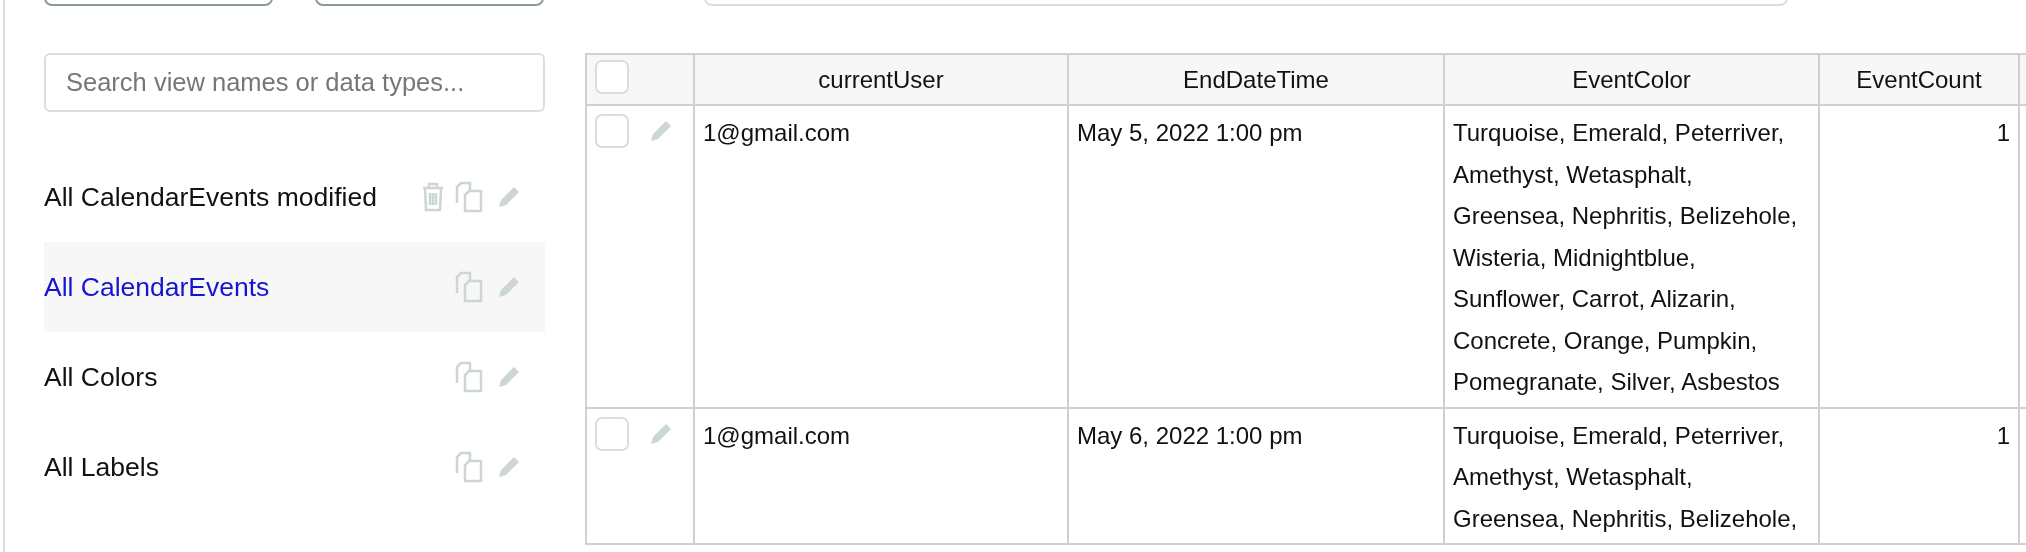 Image resolution: width=2026 pixels, height=552 pixels. I want to click on view-label: All Labels, so click(102, 467).